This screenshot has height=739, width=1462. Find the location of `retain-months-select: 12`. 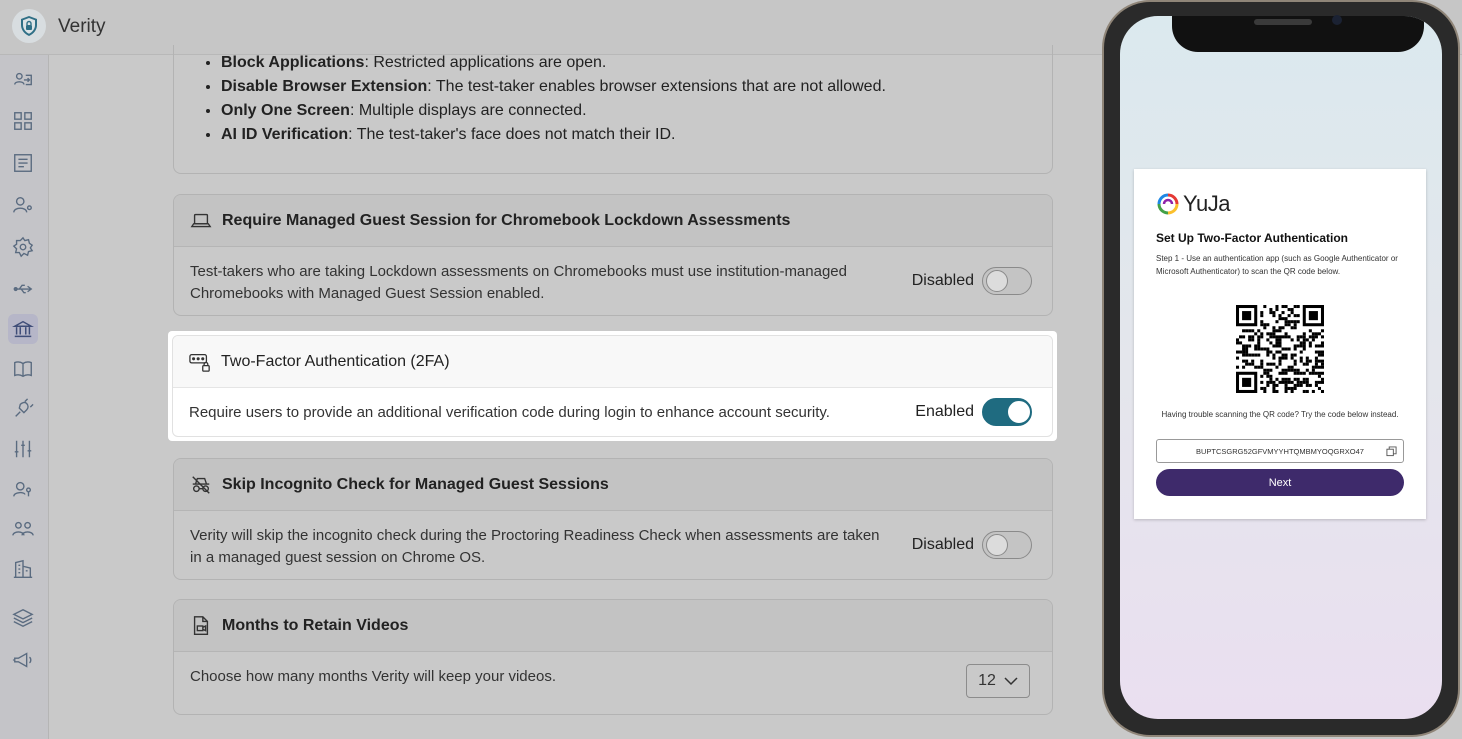

retain-months-select: 12 is located at coordinates (998, 681).